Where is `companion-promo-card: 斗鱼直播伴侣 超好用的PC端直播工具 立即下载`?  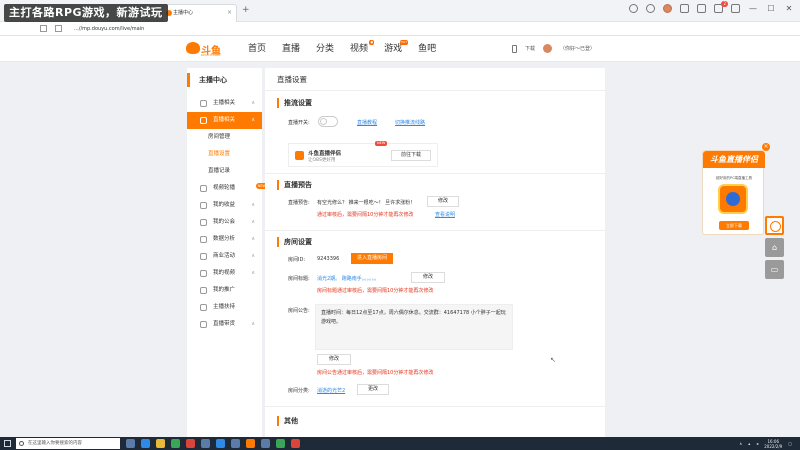 companion-promo-card: 斗鱼直播伴侣 超好用的PC端直播工具 立即下载 is located at coordinates (733, 192).